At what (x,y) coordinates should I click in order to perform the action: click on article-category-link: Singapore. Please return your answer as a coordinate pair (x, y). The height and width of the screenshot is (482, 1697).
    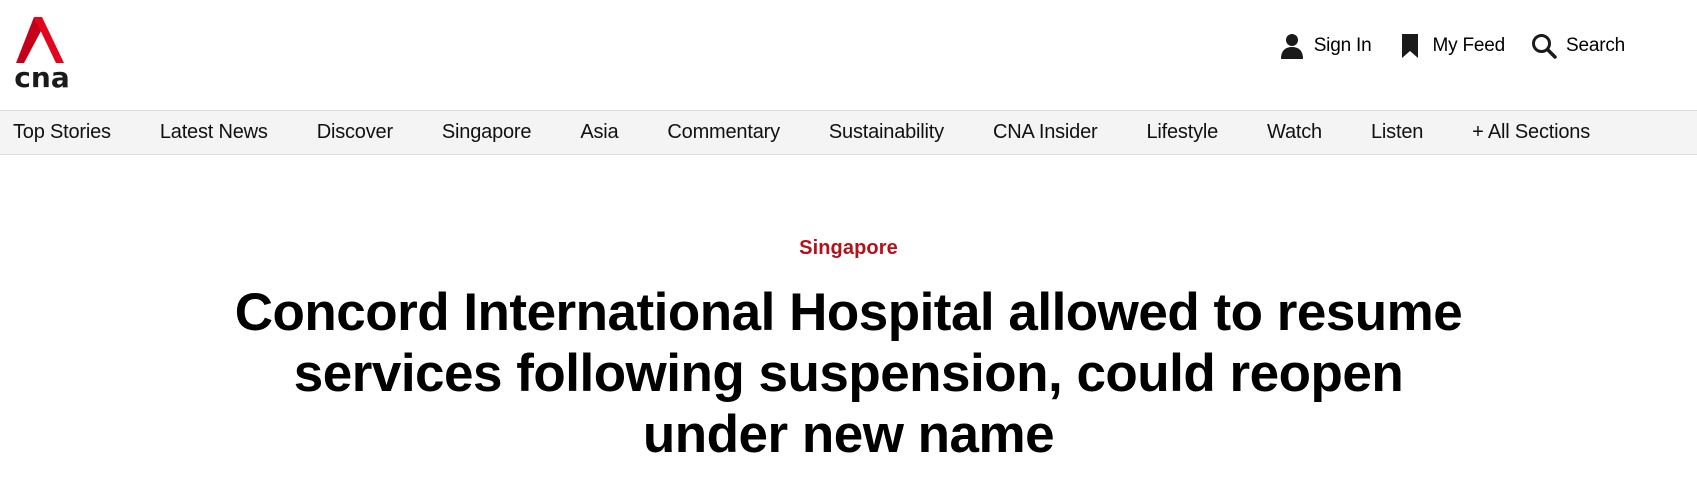
    Looking at the image, I should click on (848, 248).